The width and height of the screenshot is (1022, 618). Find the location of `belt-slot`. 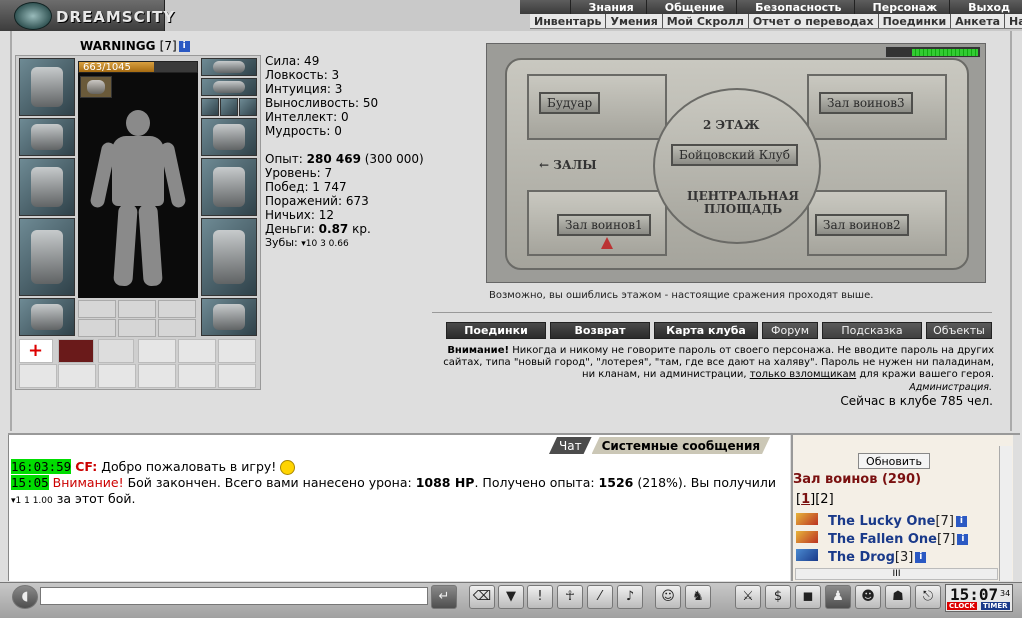

belt-slot is located at coordinates (47, 317).